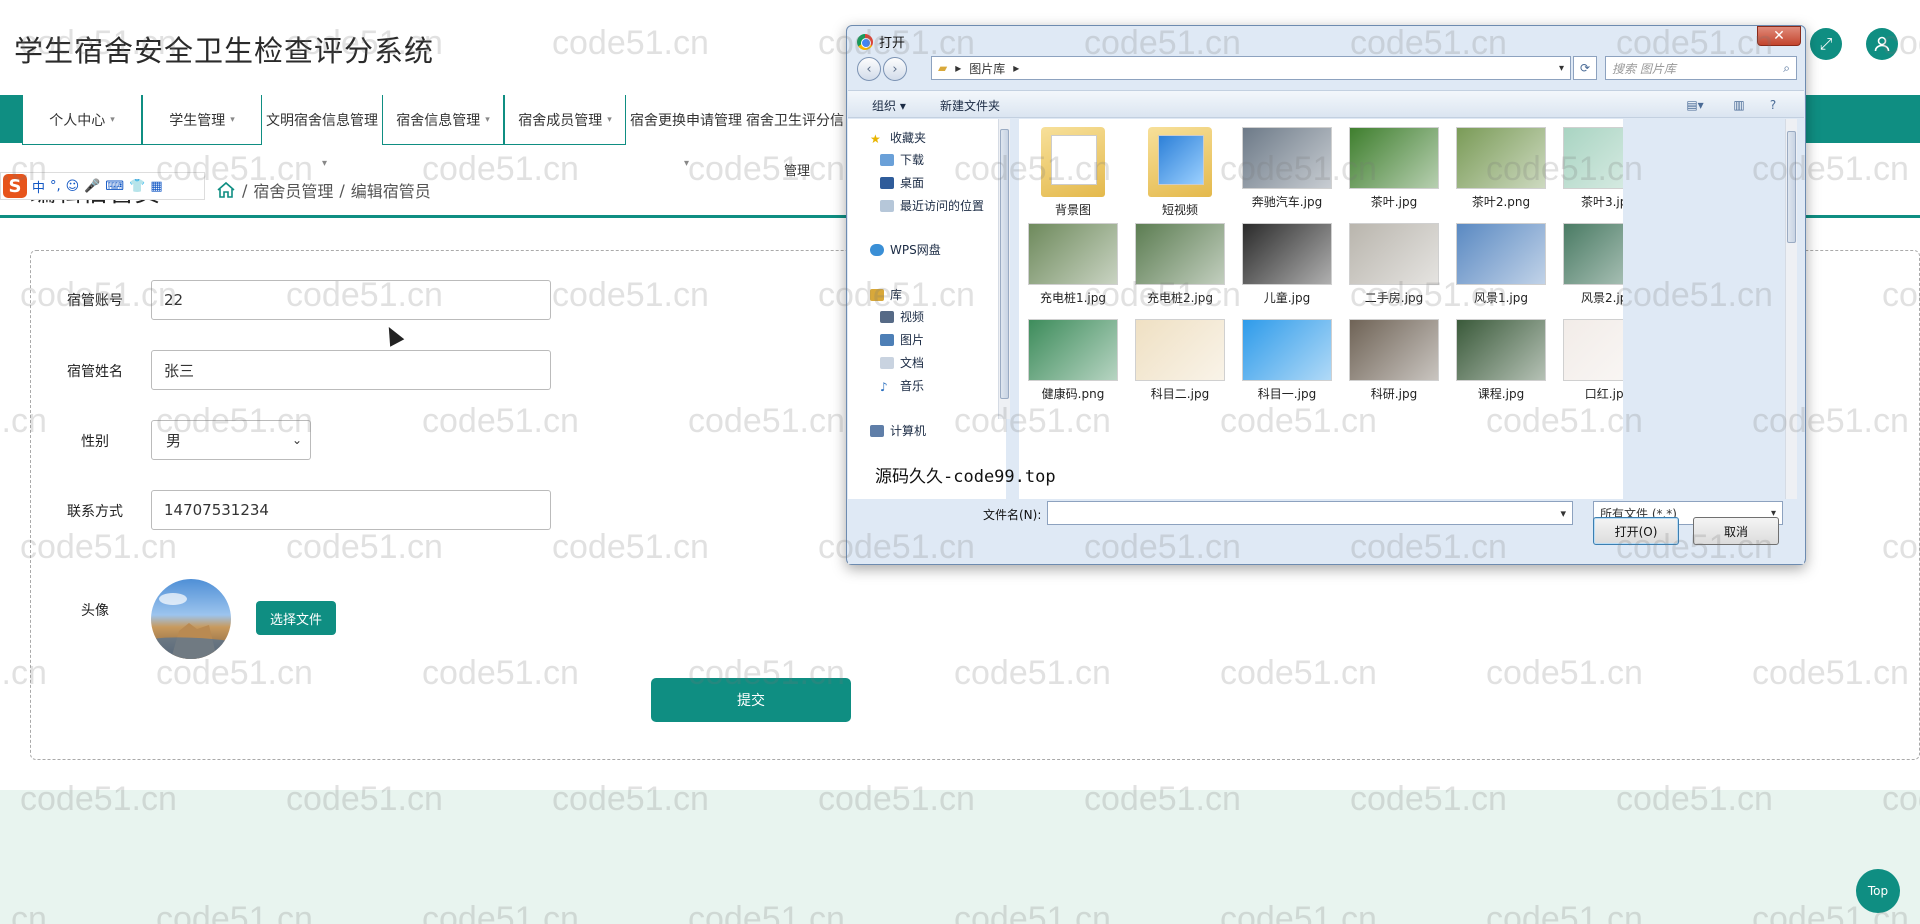 Image resolution: width=1920 pixels, height=924 pixels. What do you see at coordinates (902, 362) in the screenshot?
I see `nav-documents: 文档` at bounding box center [902, 362].